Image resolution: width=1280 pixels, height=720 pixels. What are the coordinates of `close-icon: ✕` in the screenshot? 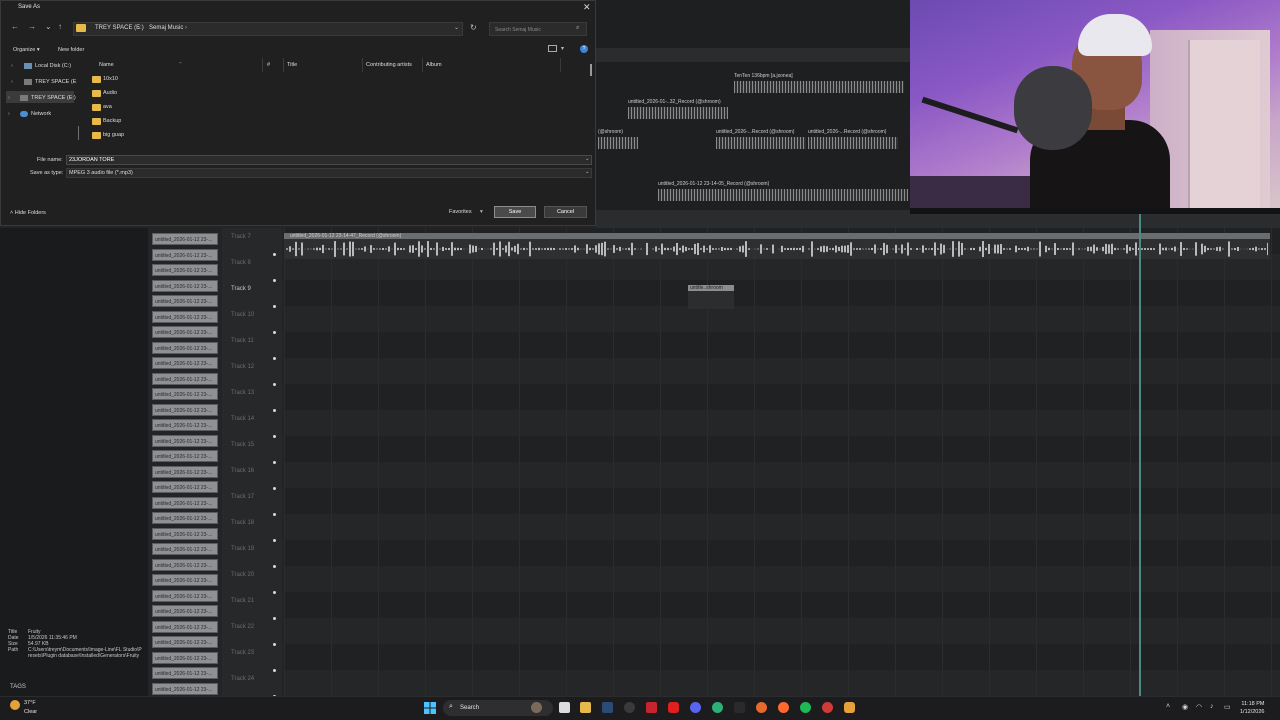 It's located at (587, 7).